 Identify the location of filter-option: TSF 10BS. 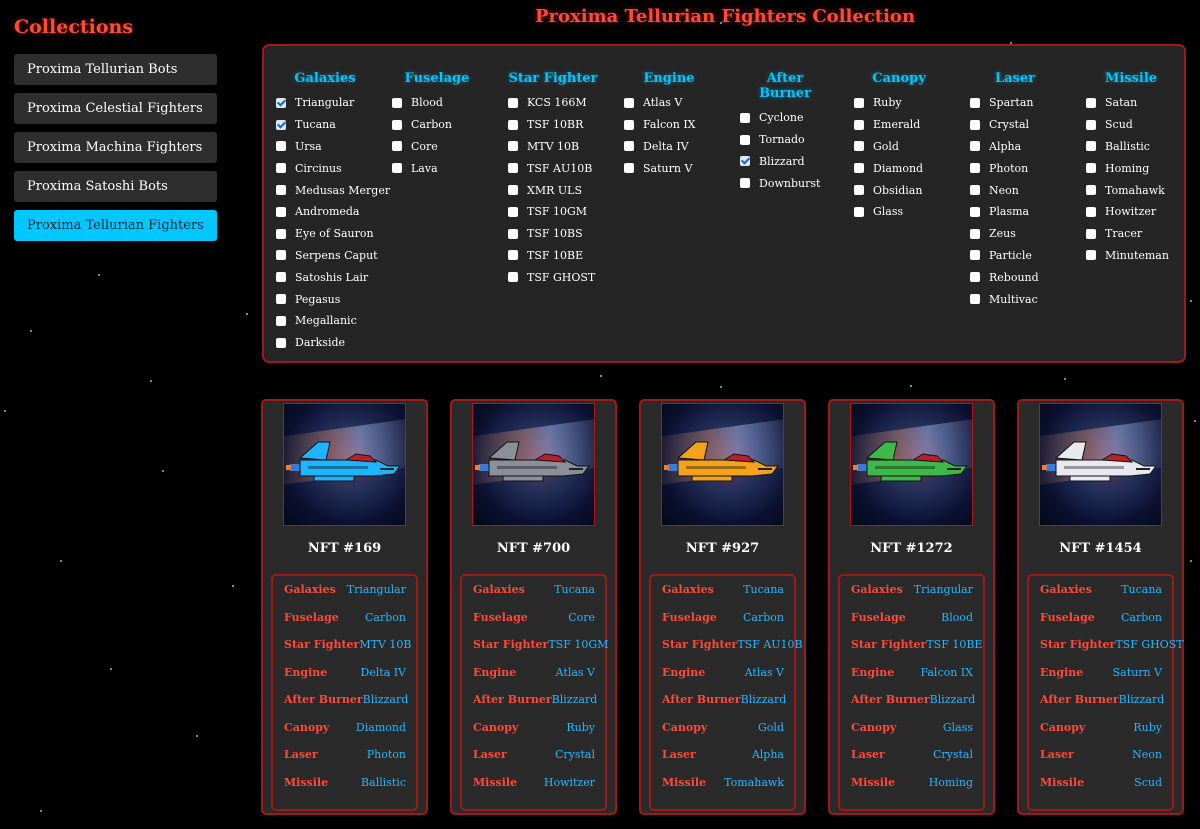
(558, 234).